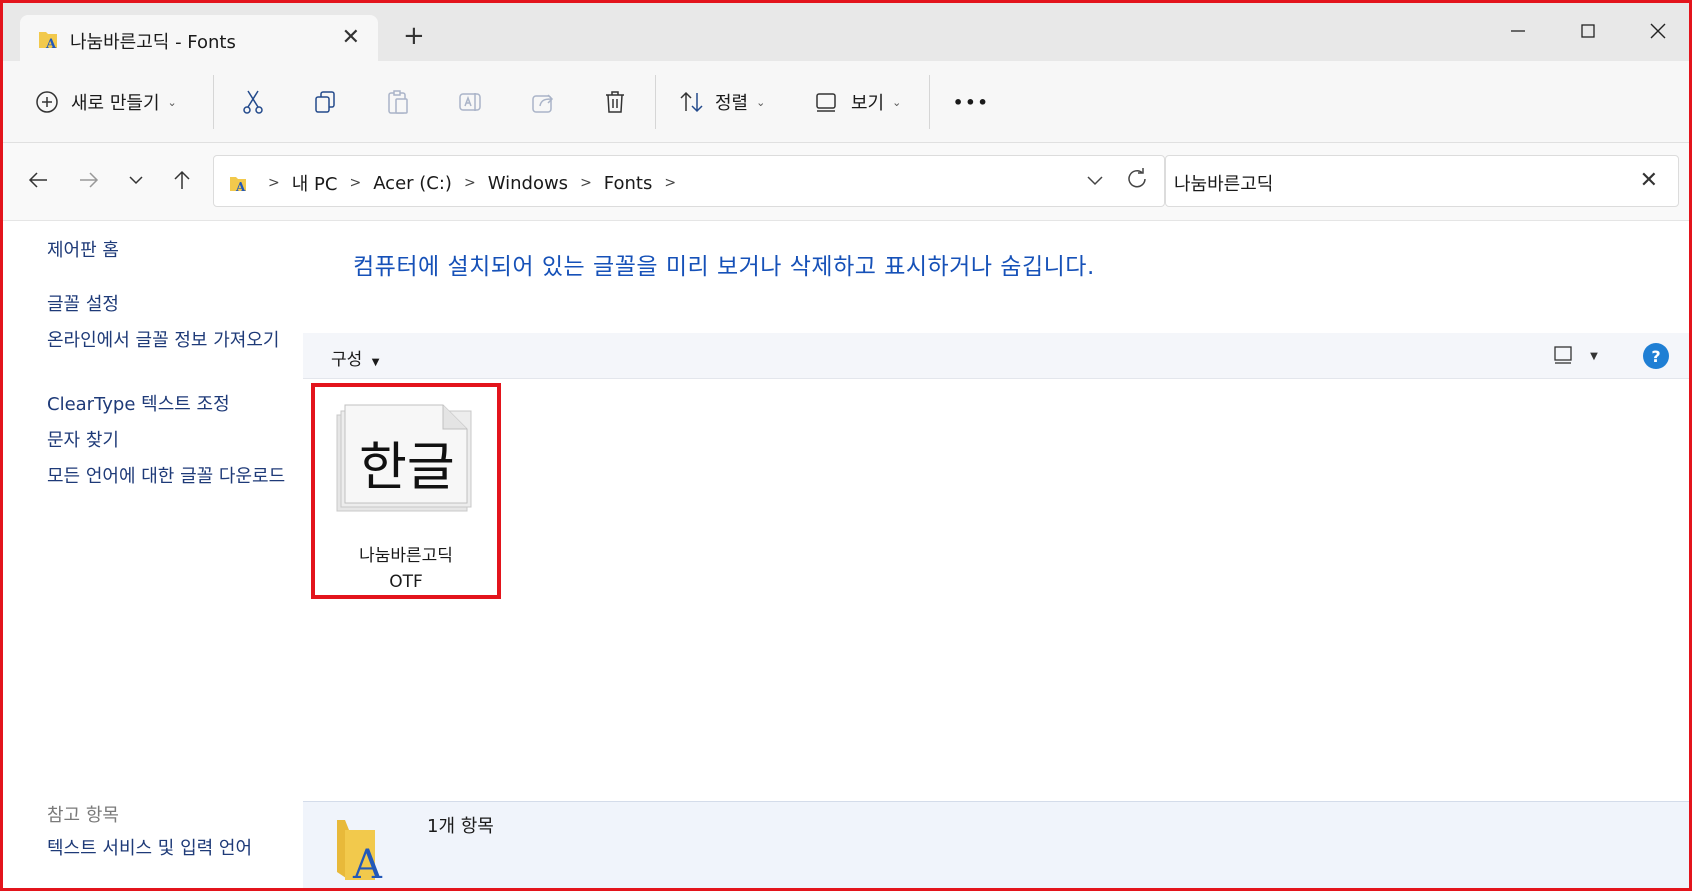 Image resolution: width=1692 pixels, height=891 pixels. I want to click on new-tab-button: +, so click(414, 36).